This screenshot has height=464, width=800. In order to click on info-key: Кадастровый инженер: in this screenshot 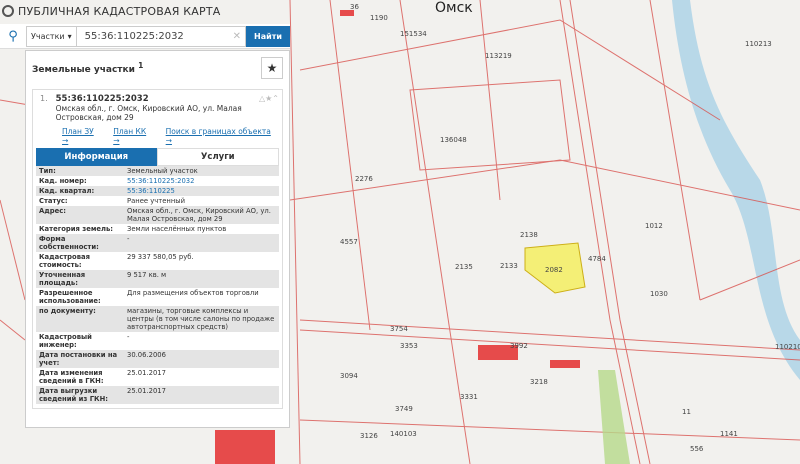, I will do `click(65, 341)`.